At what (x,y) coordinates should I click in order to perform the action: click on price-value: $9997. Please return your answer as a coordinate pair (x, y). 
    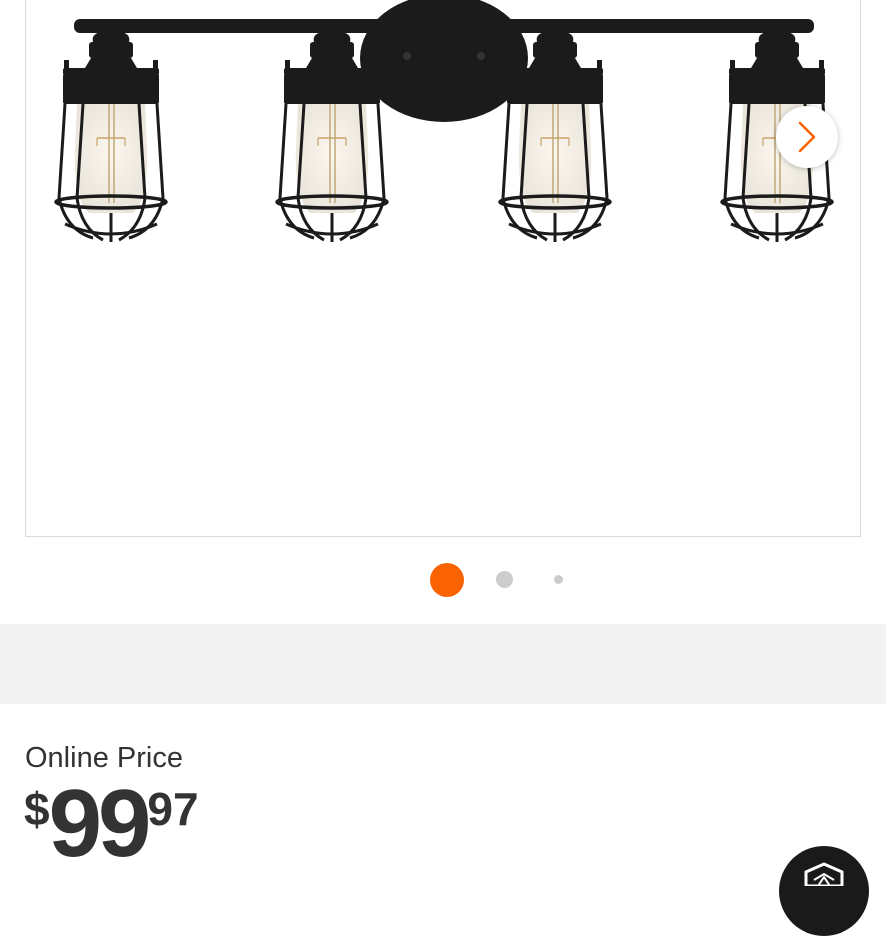
    Looking at the image, I should click on (111, 824).